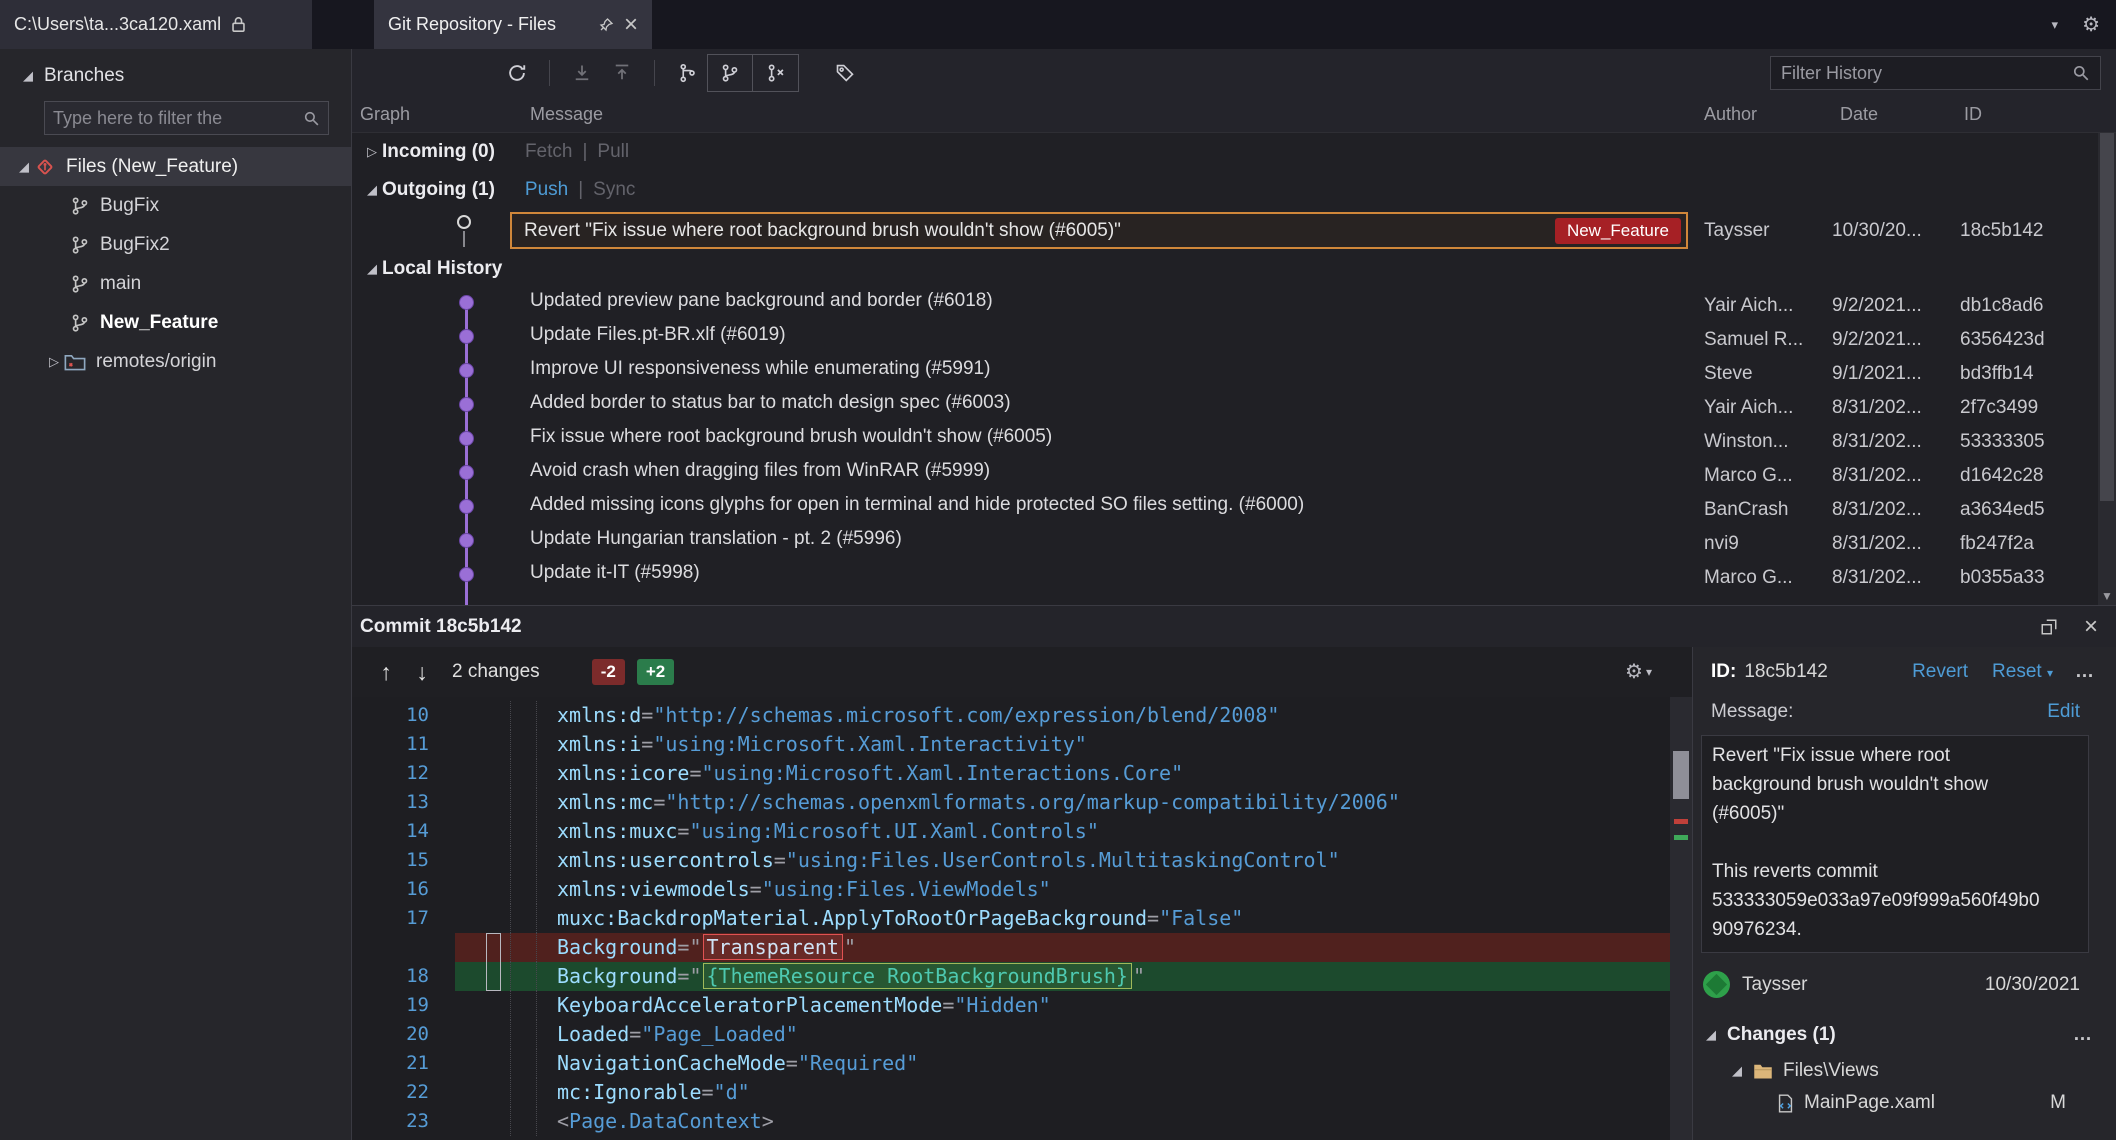  What do you see at coordinates (156, 24) in the screenshot?
I see `tab-file-path: C:\Users\ta...3ca120.xaml` at bounding box center [156, 24].